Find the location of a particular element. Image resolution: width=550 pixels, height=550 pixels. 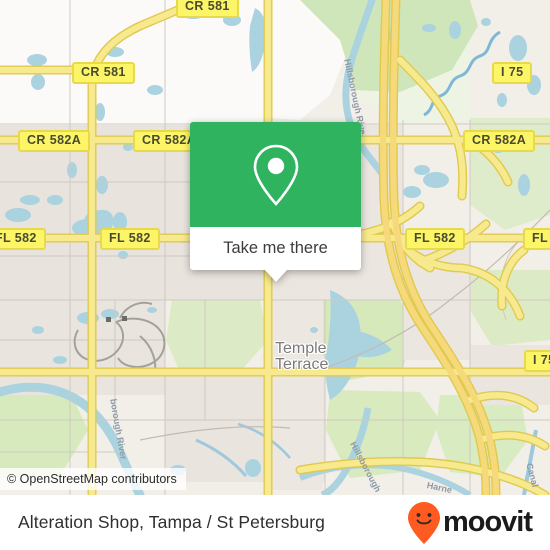

road-shield-fl582-west: FL 582 is located at coordinates (23, 239).